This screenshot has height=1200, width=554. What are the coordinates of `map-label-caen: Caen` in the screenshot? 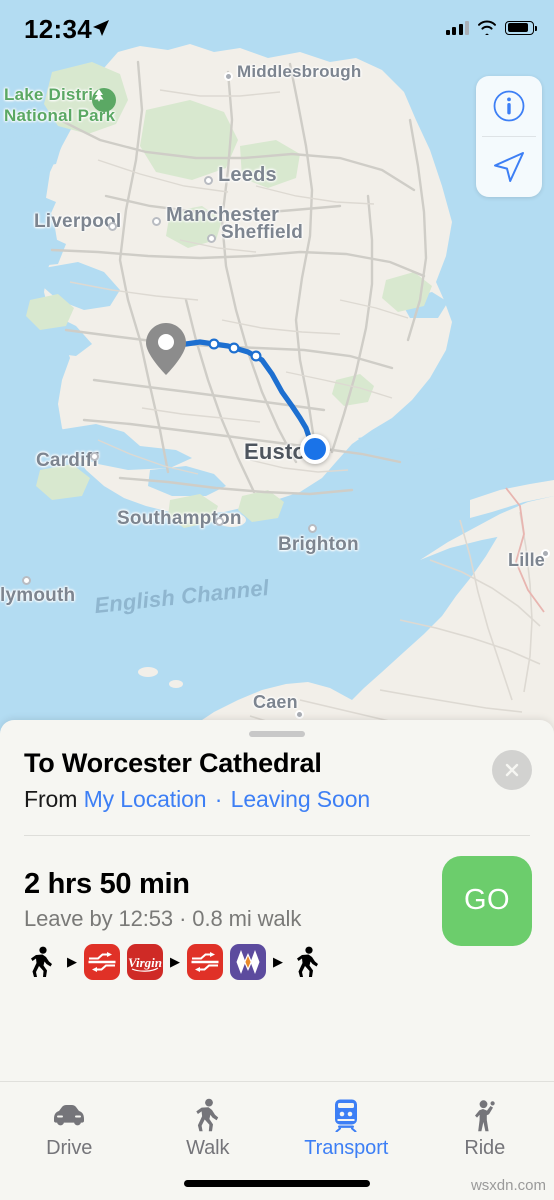 It's located at (275, 702).